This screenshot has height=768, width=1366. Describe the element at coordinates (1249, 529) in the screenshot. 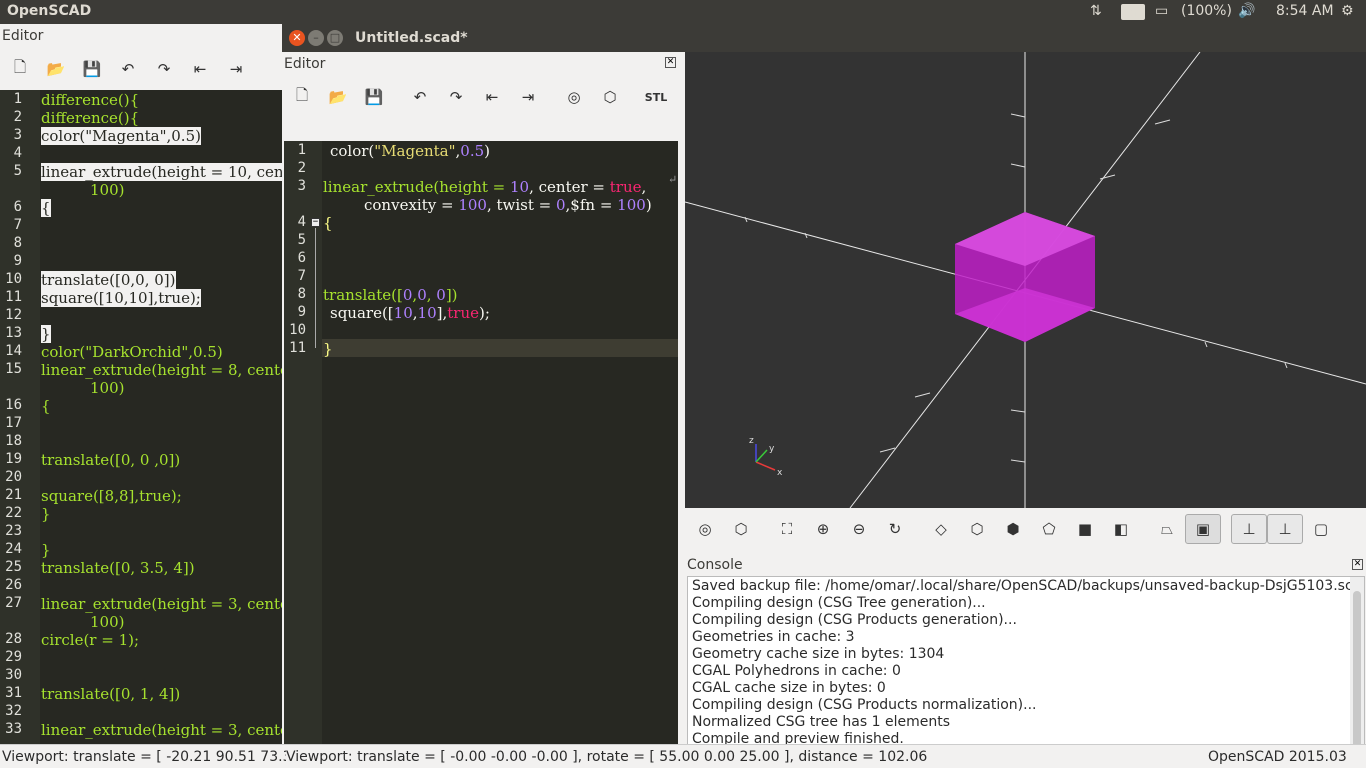

I see `show-axes-icon: ⊥` at that location.